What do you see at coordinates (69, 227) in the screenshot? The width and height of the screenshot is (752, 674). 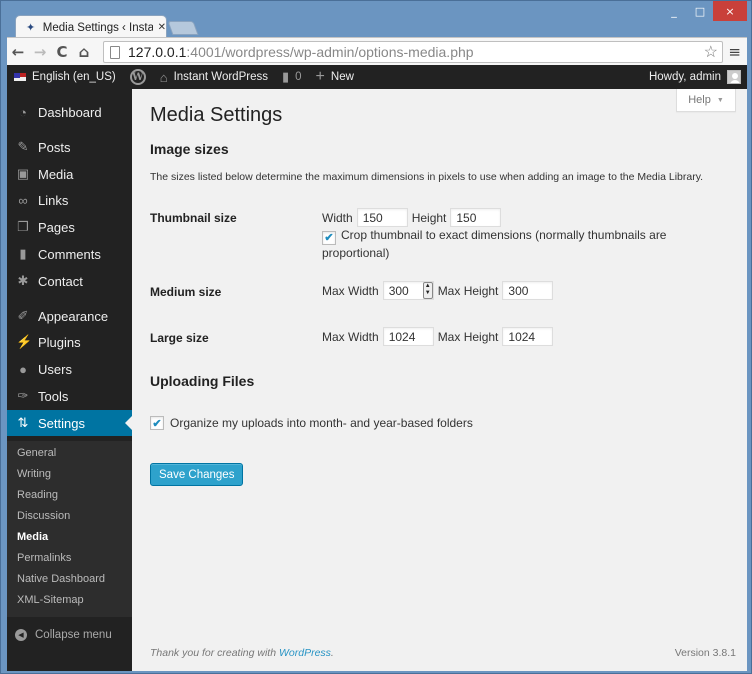 I see `sidebar-item-pages: ❐ Pages` at bounding box center [69, 227].